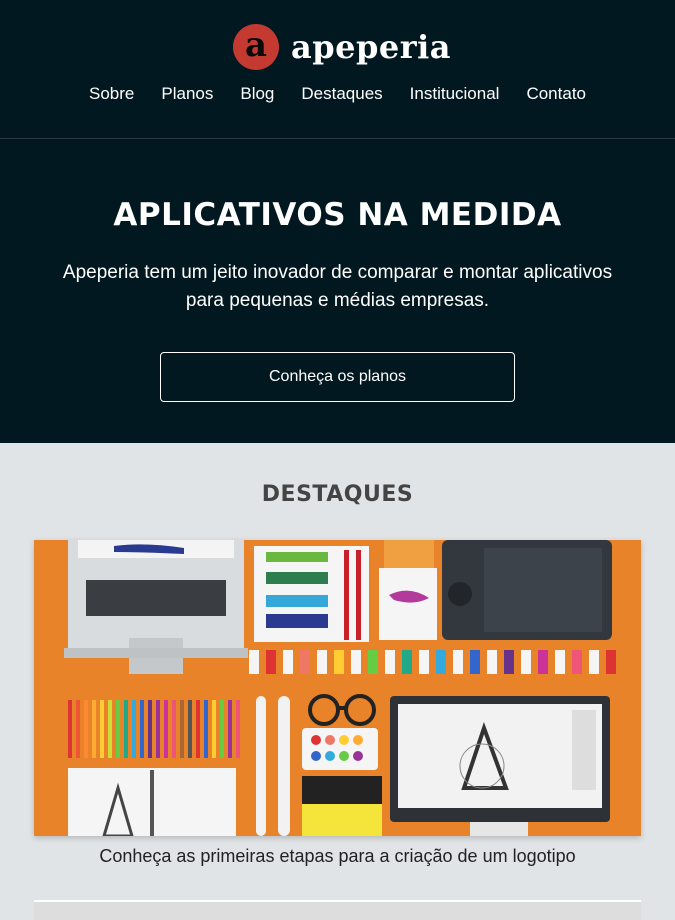 This screenshot has width=675, height=920. What do you see at coordinates (256, 47) in the screenshot?
I see `logo-icon: a` at bounding box center [256, 47].